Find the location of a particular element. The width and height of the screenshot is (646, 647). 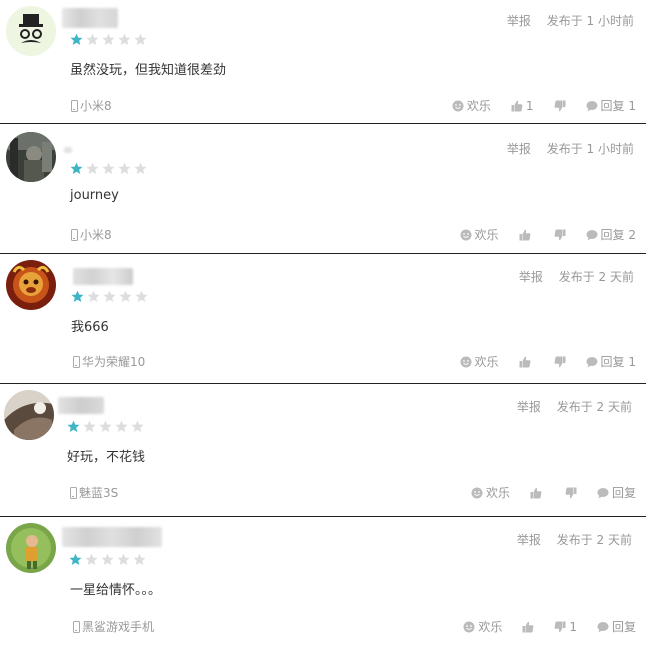

device-name: 黑鲨游戏手机 is located at coordinates (118, 627).